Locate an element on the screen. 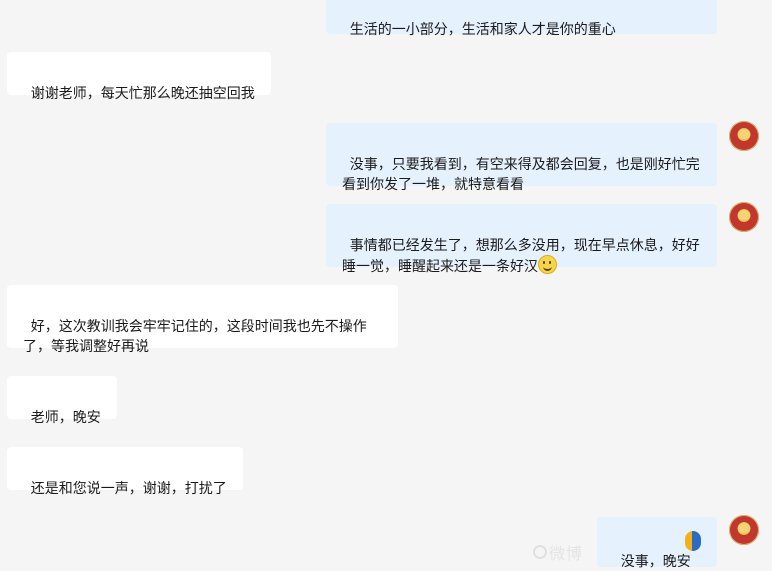  message-bubble-received: 老师，晚安 is located at coordinates (62, 400).